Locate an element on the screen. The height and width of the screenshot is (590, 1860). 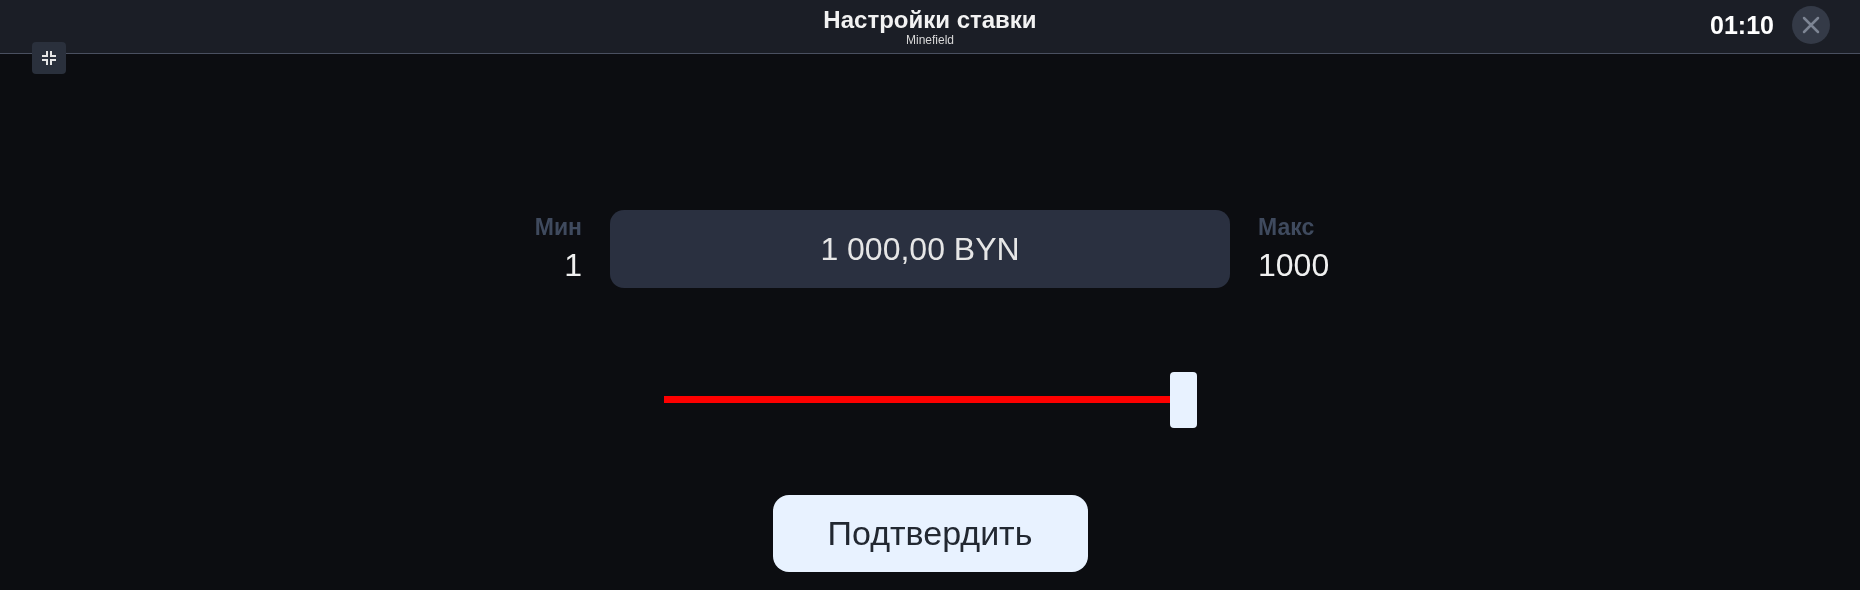
close-icon is located at coordinates (1811, 25).